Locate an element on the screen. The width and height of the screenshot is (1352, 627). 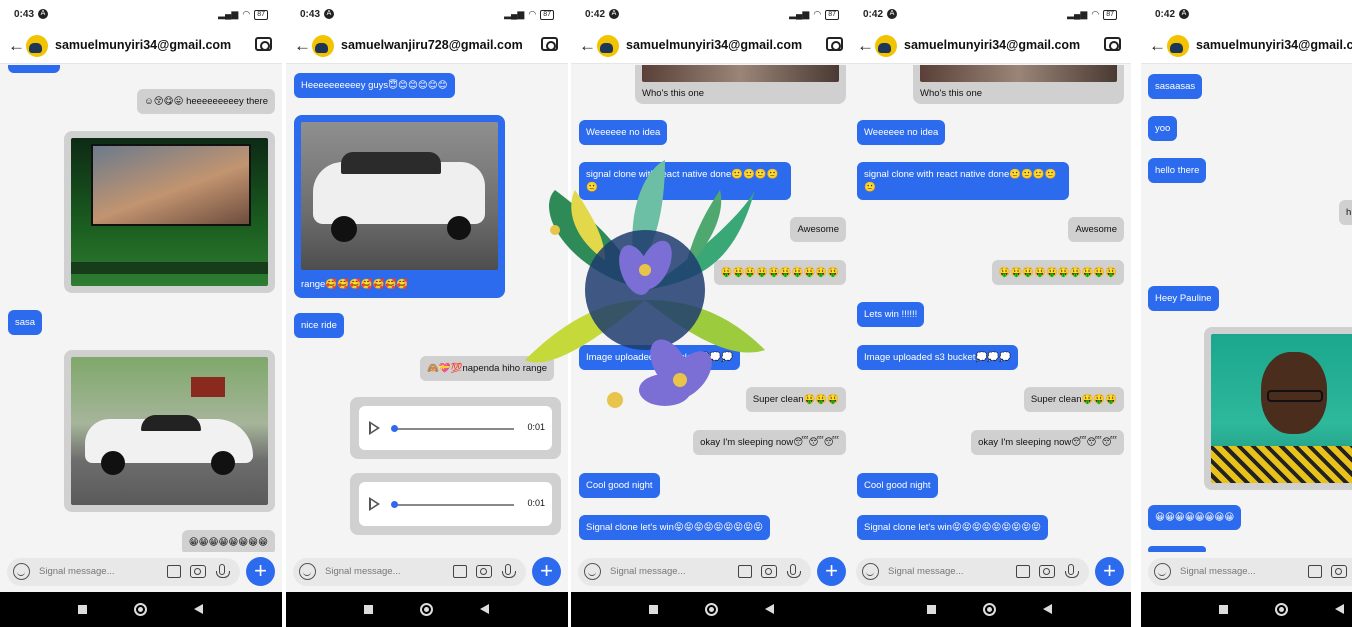
message-bubble-incoming: yoo is located at coordinates (1163, 128).